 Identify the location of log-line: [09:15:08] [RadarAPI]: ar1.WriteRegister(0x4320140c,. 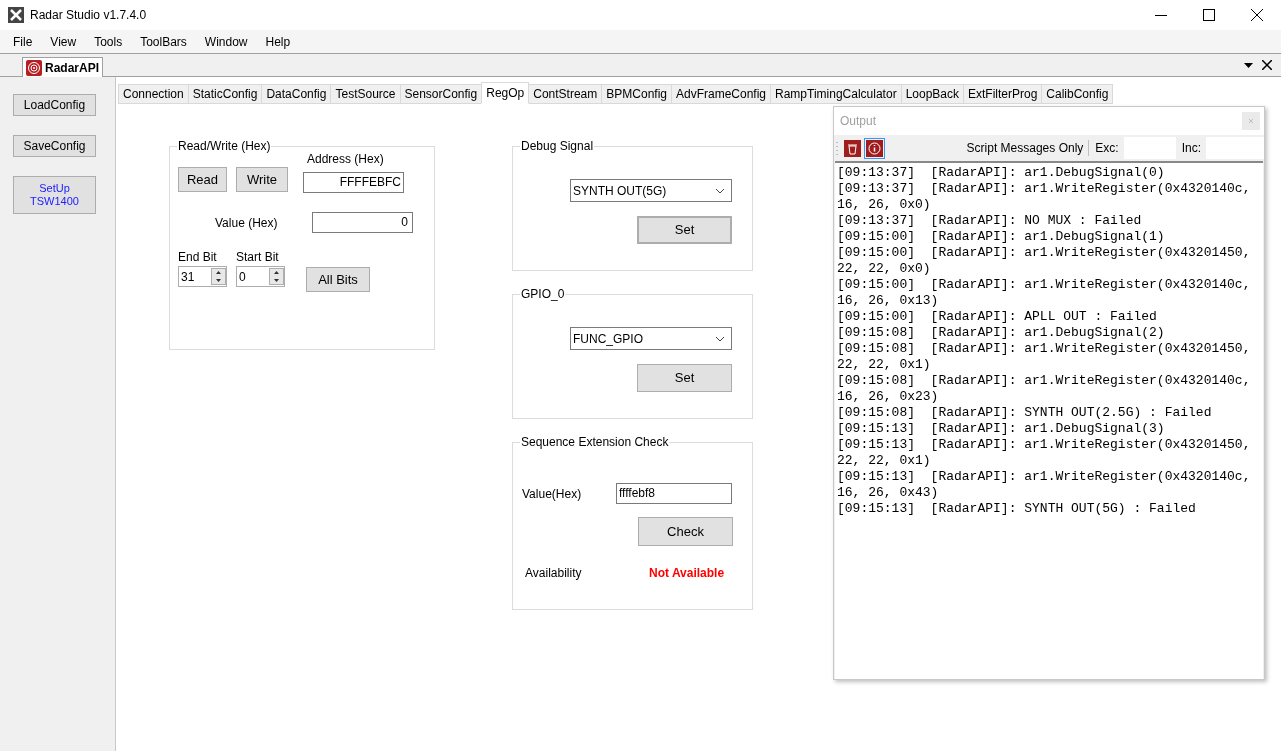
(1044, 381).